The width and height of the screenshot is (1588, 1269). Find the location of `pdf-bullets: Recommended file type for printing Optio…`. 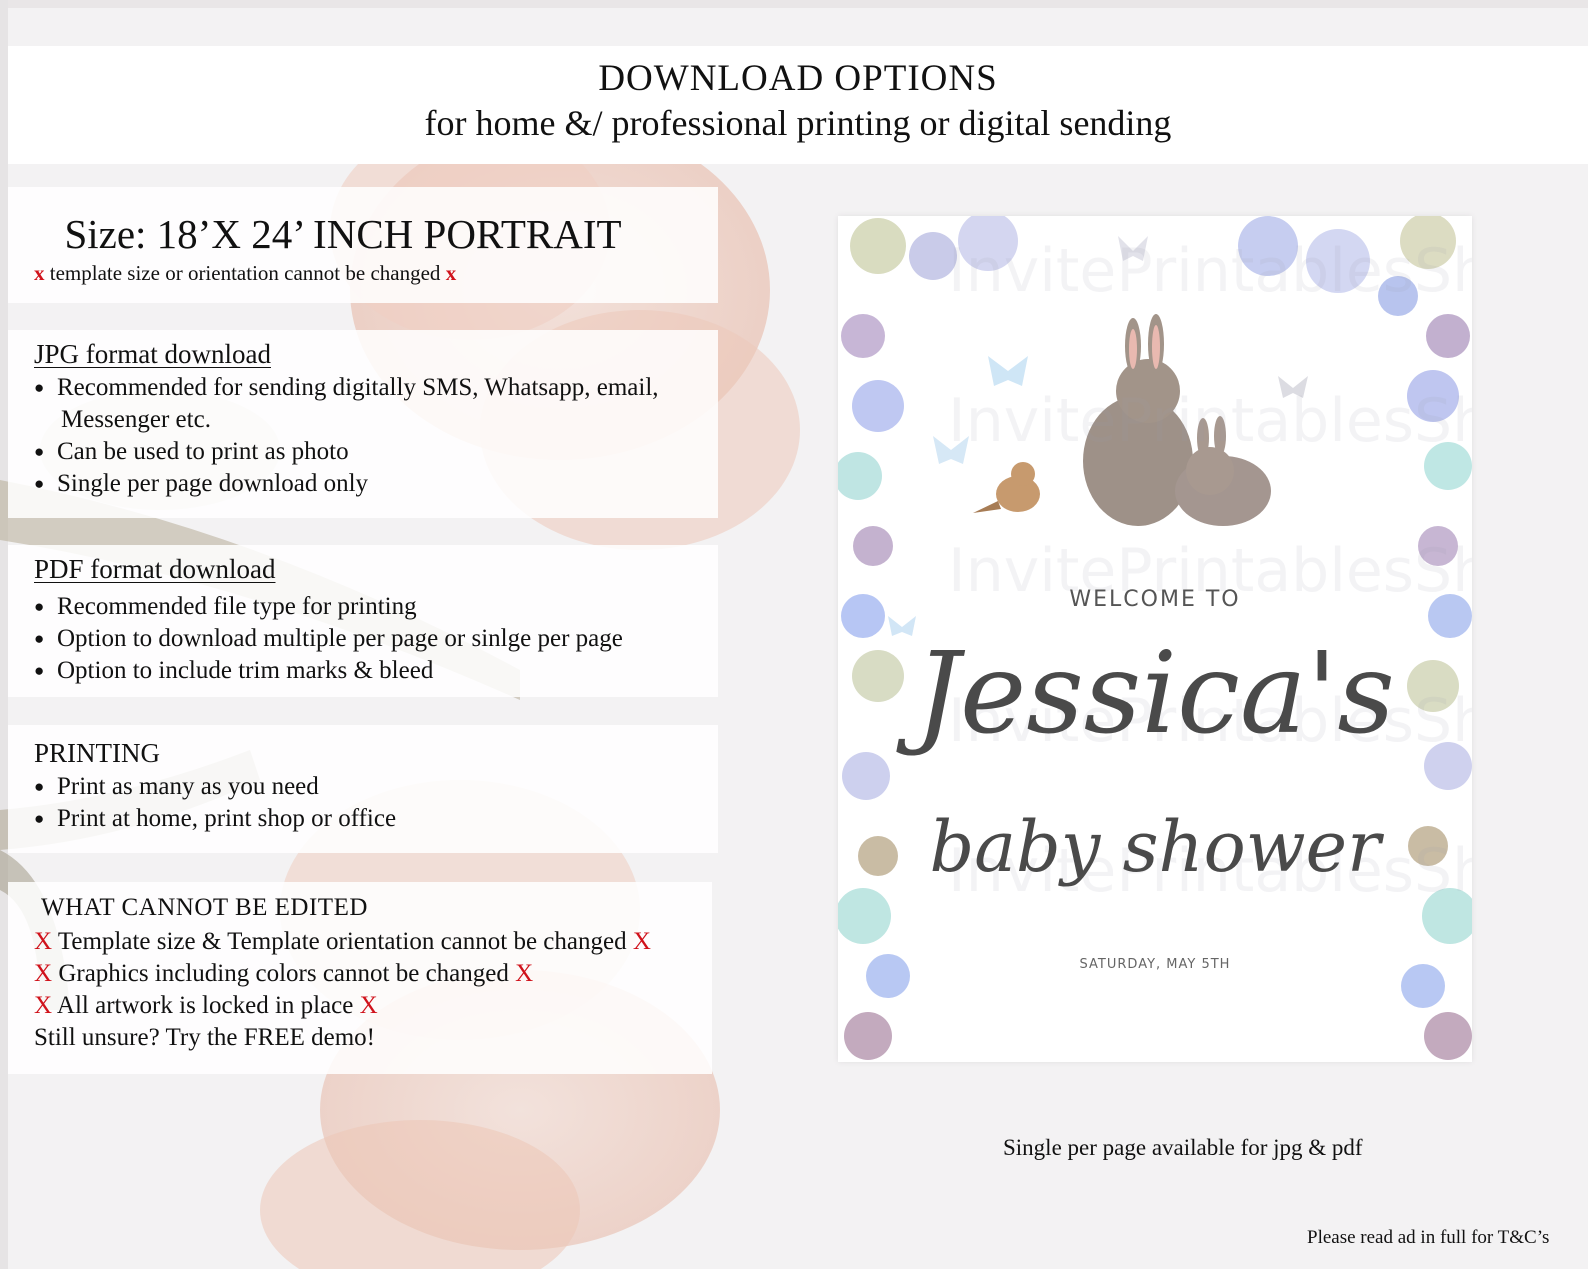

pdf-bullets: Recommended file type for printing Optio… is located at coordinates (363, 639).